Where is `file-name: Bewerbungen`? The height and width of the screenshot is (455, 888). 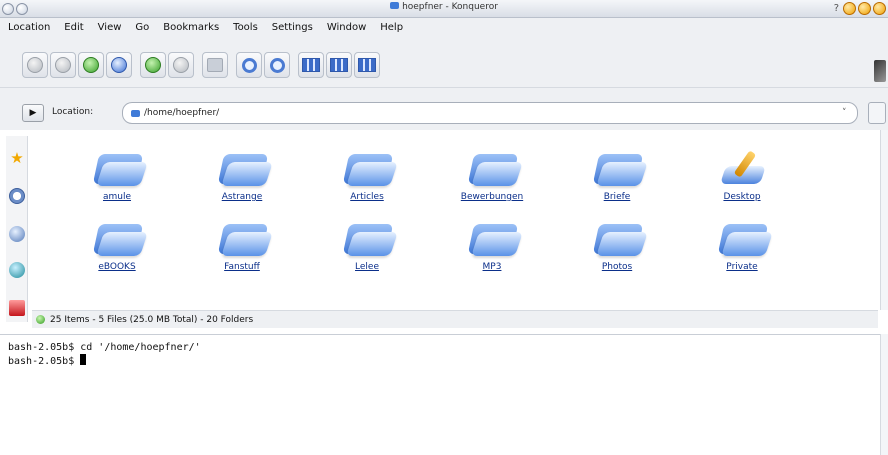
file-name: Bewerbungen is located at coordinates (492, 197).